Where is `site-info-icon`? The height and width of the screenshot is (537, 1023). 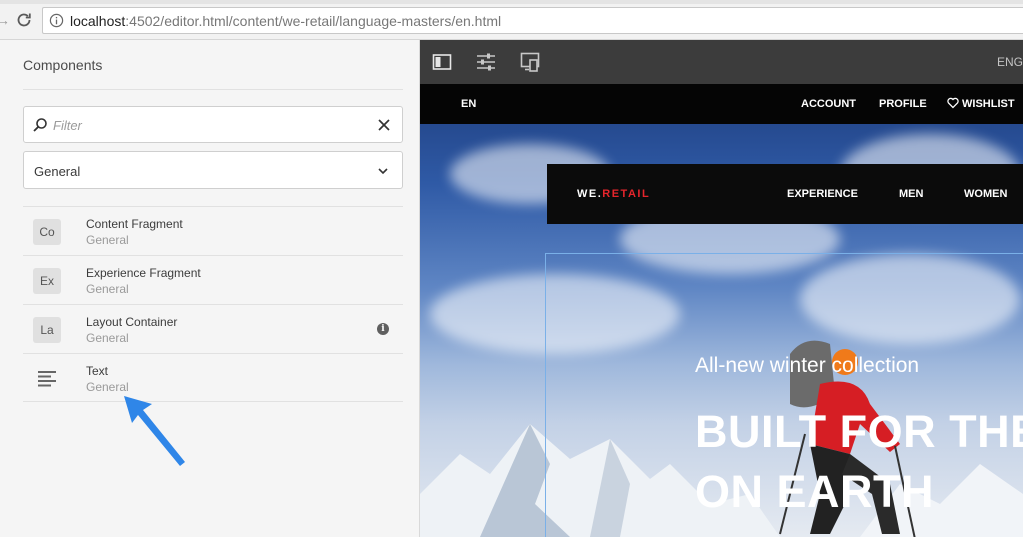 site-info-icon is located at coordinates (56, 20).